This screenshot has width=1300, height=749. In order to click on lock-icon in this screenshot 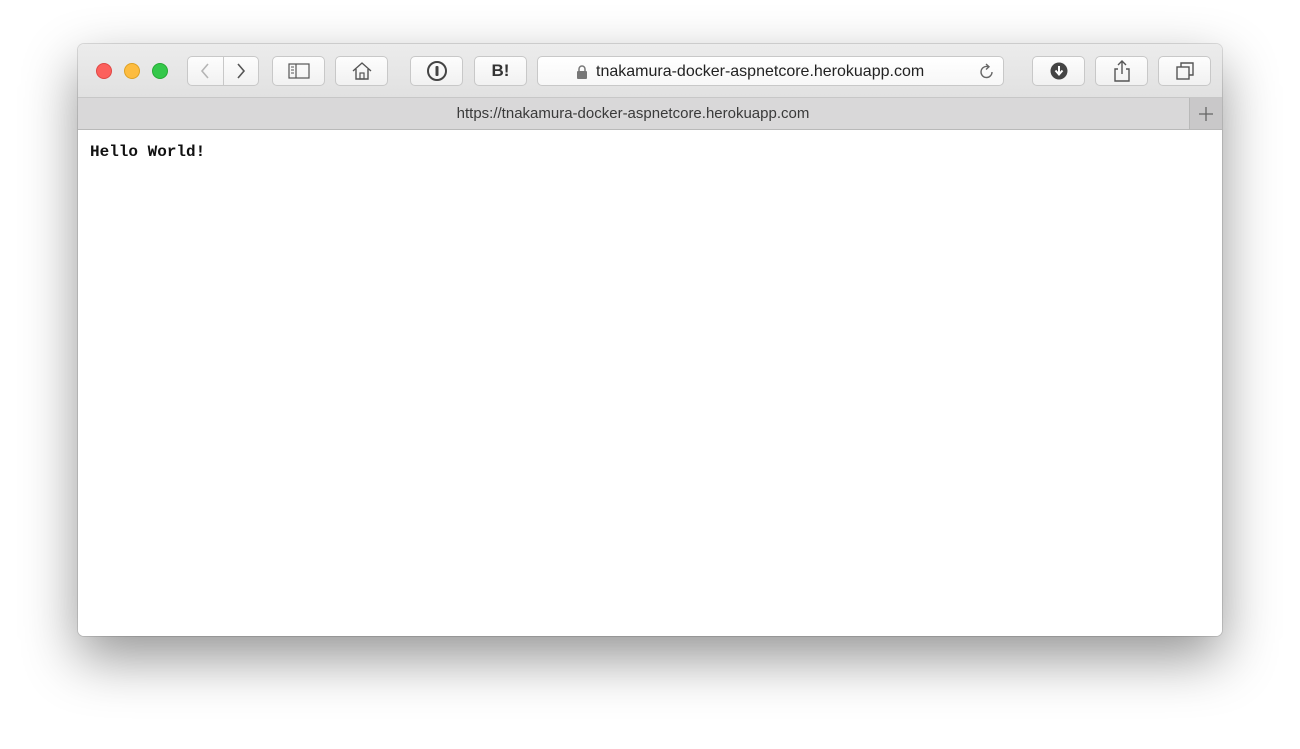, I will do `click(582, 72)`.